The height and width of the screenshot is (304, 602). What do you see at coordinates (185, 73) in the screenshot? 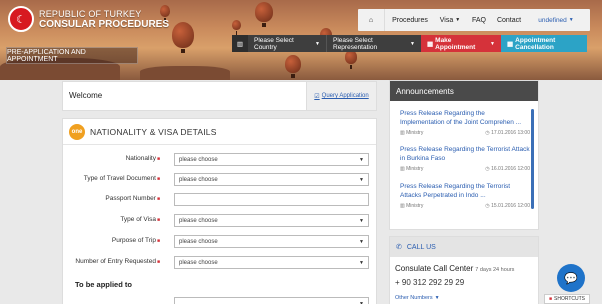
I see `rock-formation` at bounding box center [185, 73].